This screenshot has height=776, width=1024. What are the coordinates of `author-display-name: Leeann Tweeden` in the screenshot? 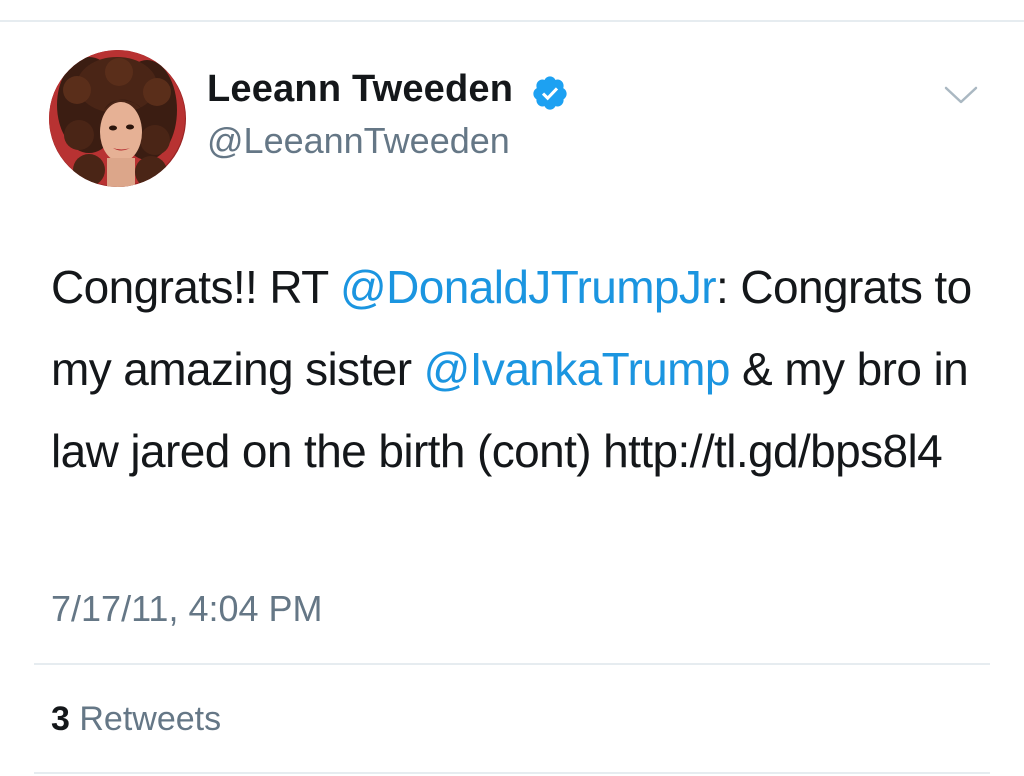 It's located at (360, 89).